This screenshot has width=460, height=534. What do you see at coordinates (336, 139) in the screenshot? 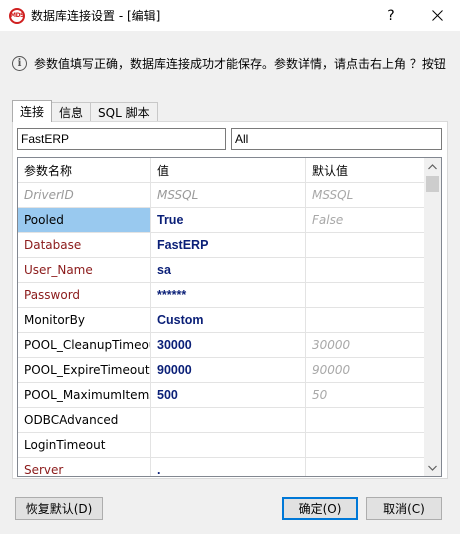
I see `filter-field: All` at bounding box center [336, 139].